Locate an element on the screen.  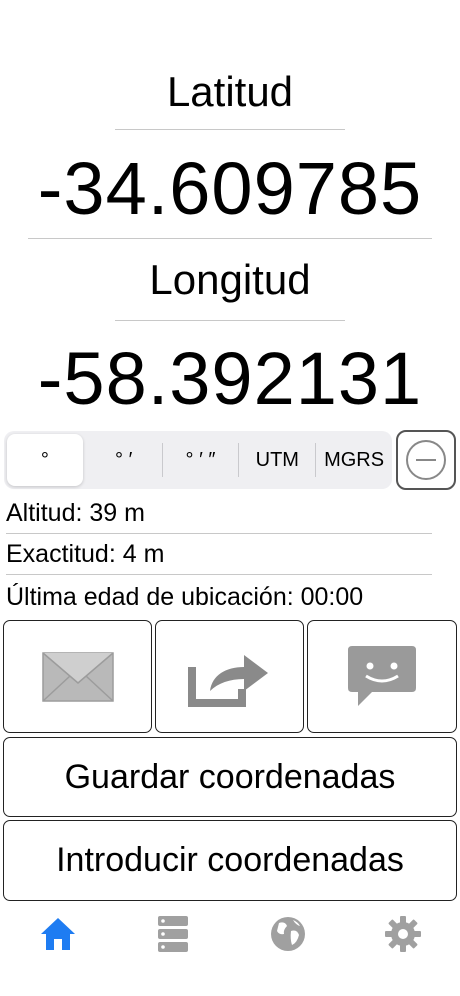
collapse-button is located at coordinates (426, 460).